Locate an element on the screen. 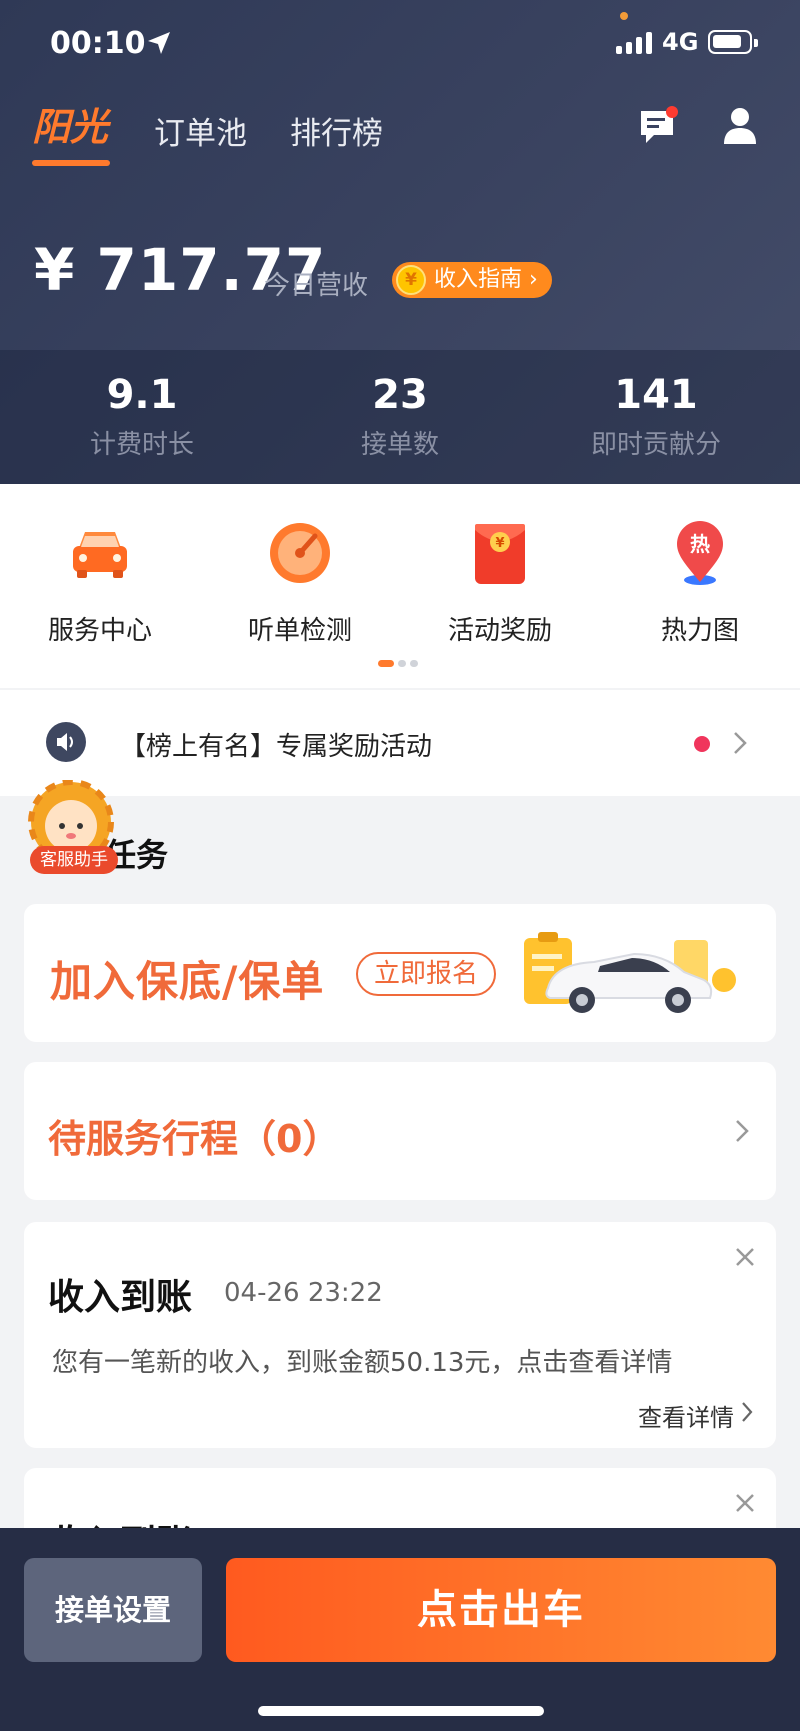 The height and width of the screenshot is (1731, 800). stat-value: 9.1 is located at coordinates (142, 395).